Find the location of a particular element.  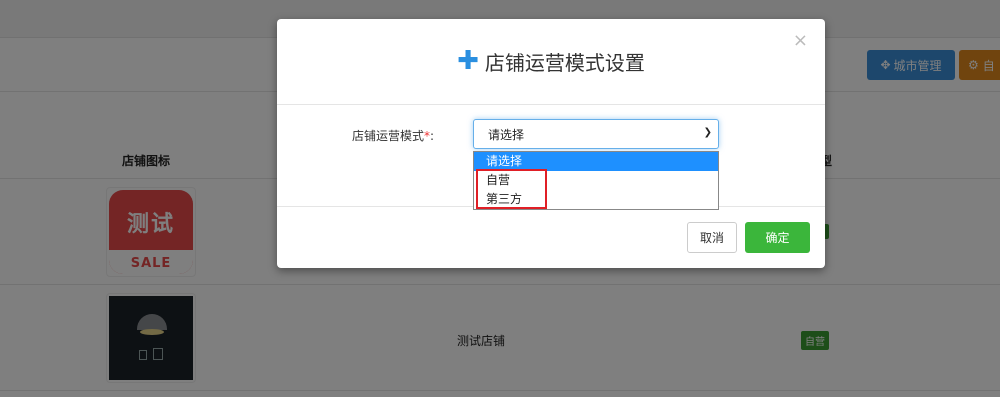

option-self-operated: 自营 is located at coordinates (596, 180).